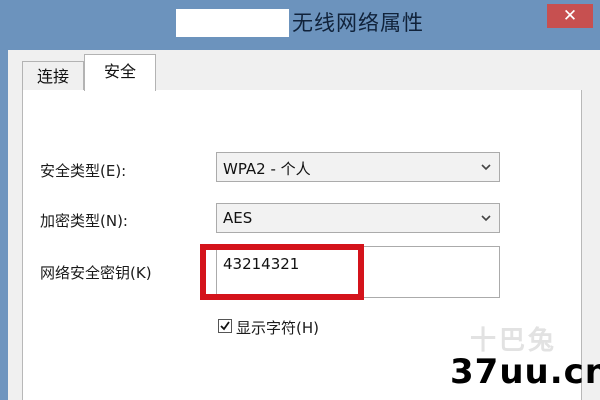 The width and height of the screenshot is (600, 400). Describe the element at coordinates (232, 23) in the screenshot. I see `redacted-network-name` at that location.